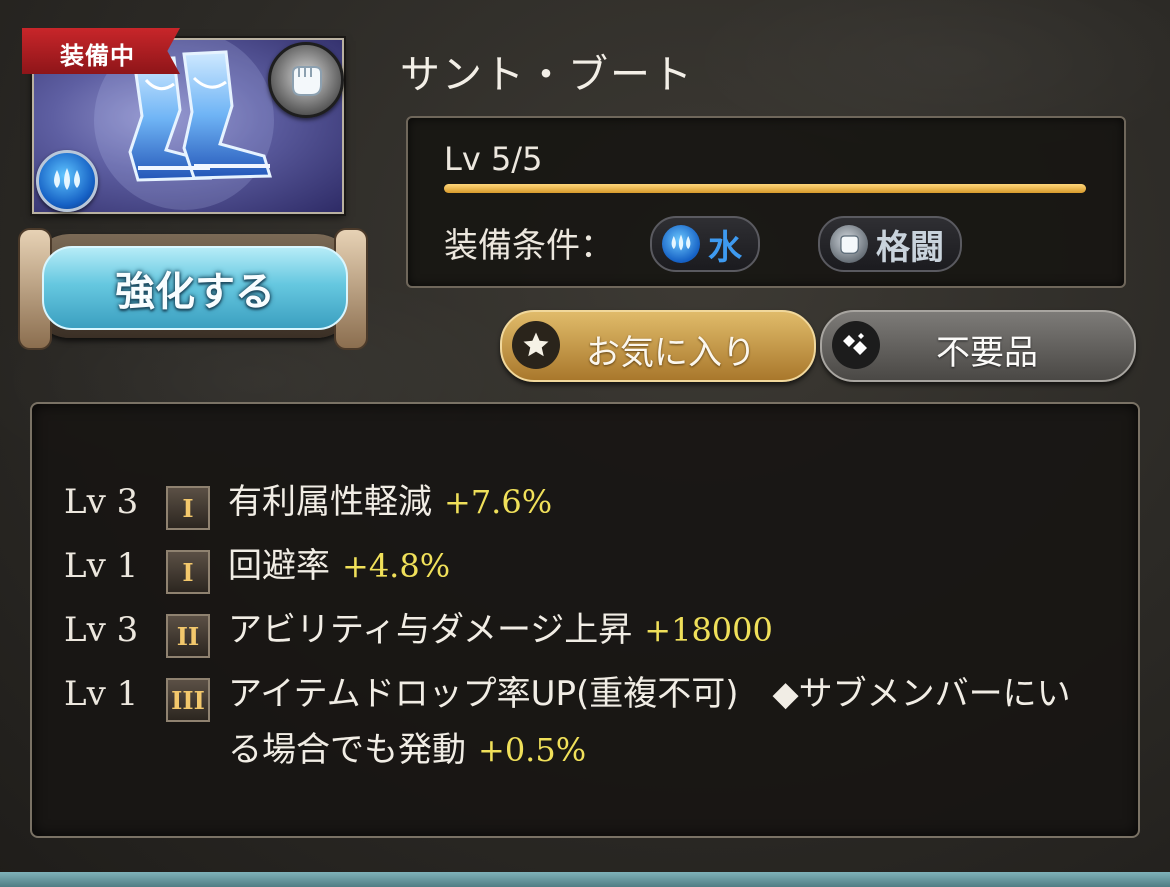 This screenshot has height=887, width=1170. I want to click on requirement-weapon-chip: 格闘, so click(890, 244).